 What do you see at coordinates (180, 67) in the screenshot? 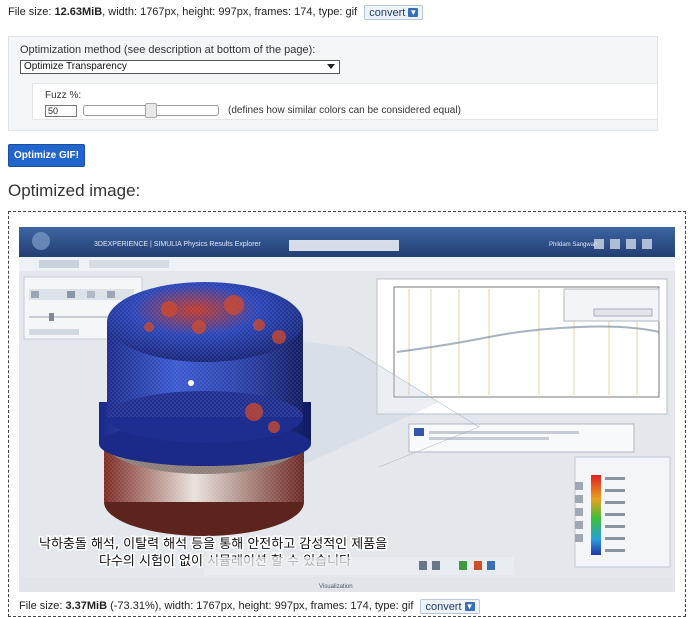
I see `method-select: Optimize Transparency` at bounding box center [180, 67].